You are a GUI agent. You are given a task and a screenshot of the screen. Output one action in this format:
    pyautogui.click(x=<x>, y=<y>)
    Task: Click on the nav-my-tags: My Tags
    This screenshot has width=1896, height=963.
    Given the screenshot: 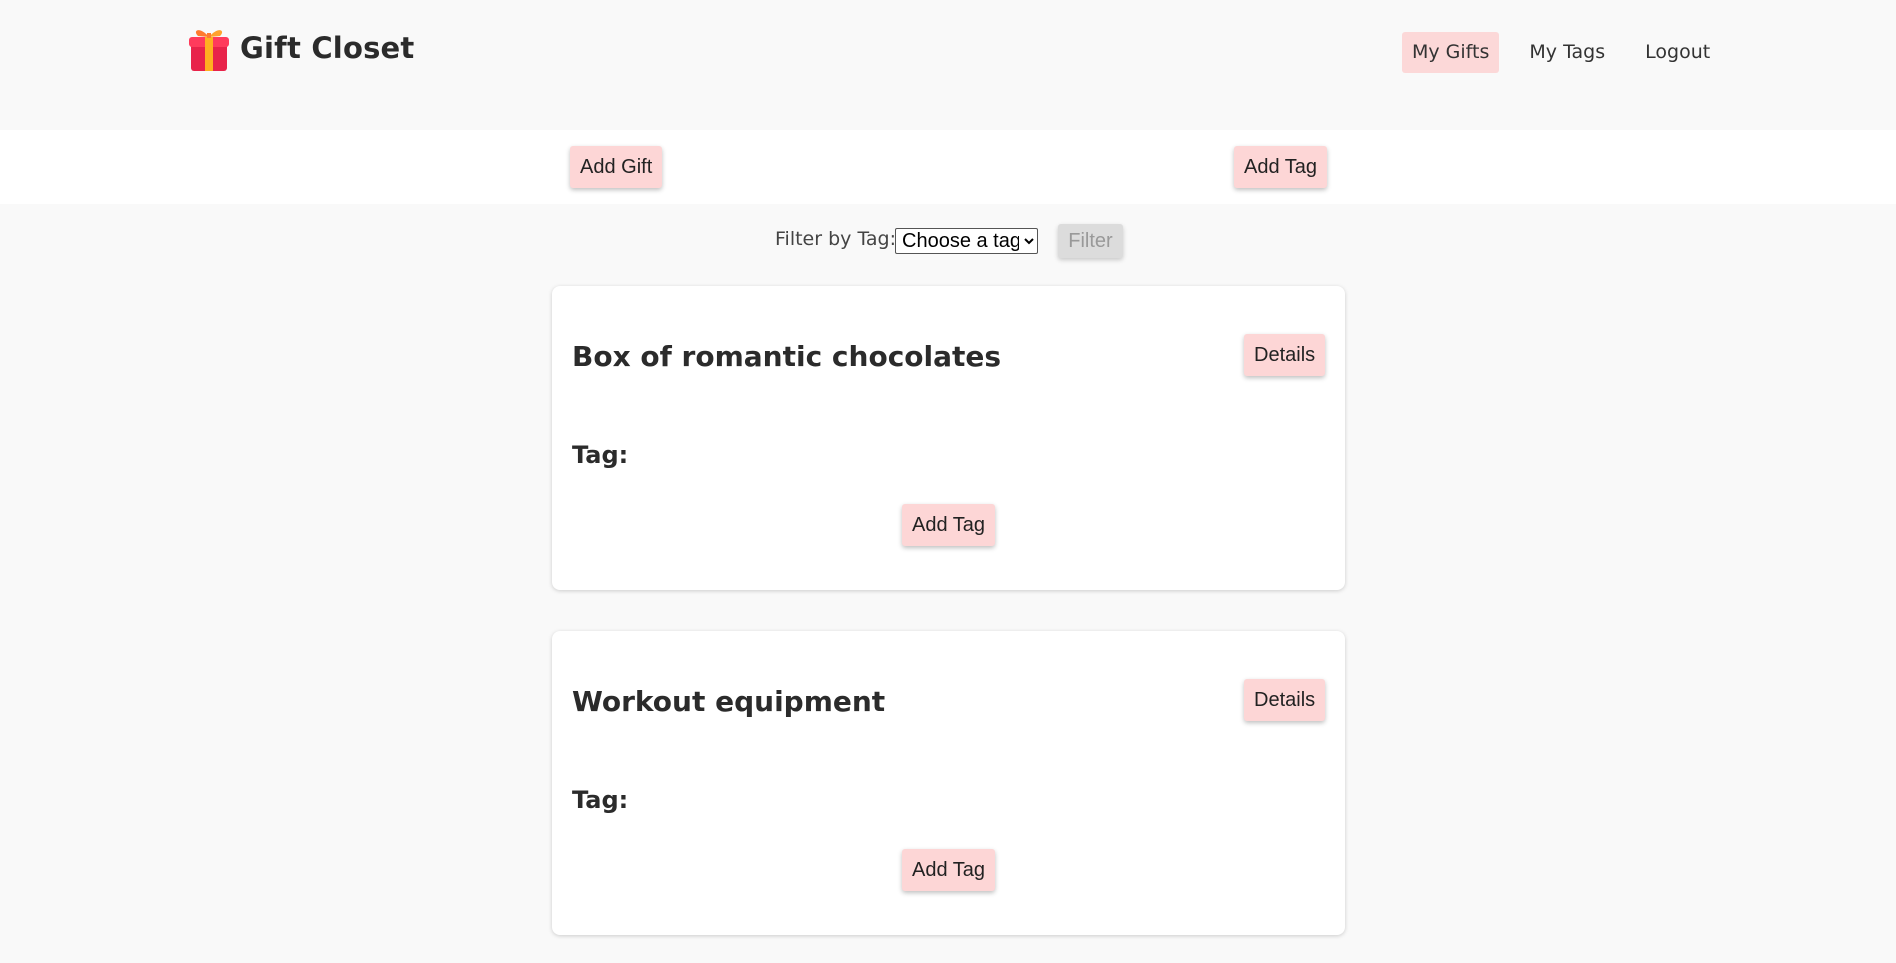 What is the action you would take?
    pyautogui.click(x=1567, y=52)
    